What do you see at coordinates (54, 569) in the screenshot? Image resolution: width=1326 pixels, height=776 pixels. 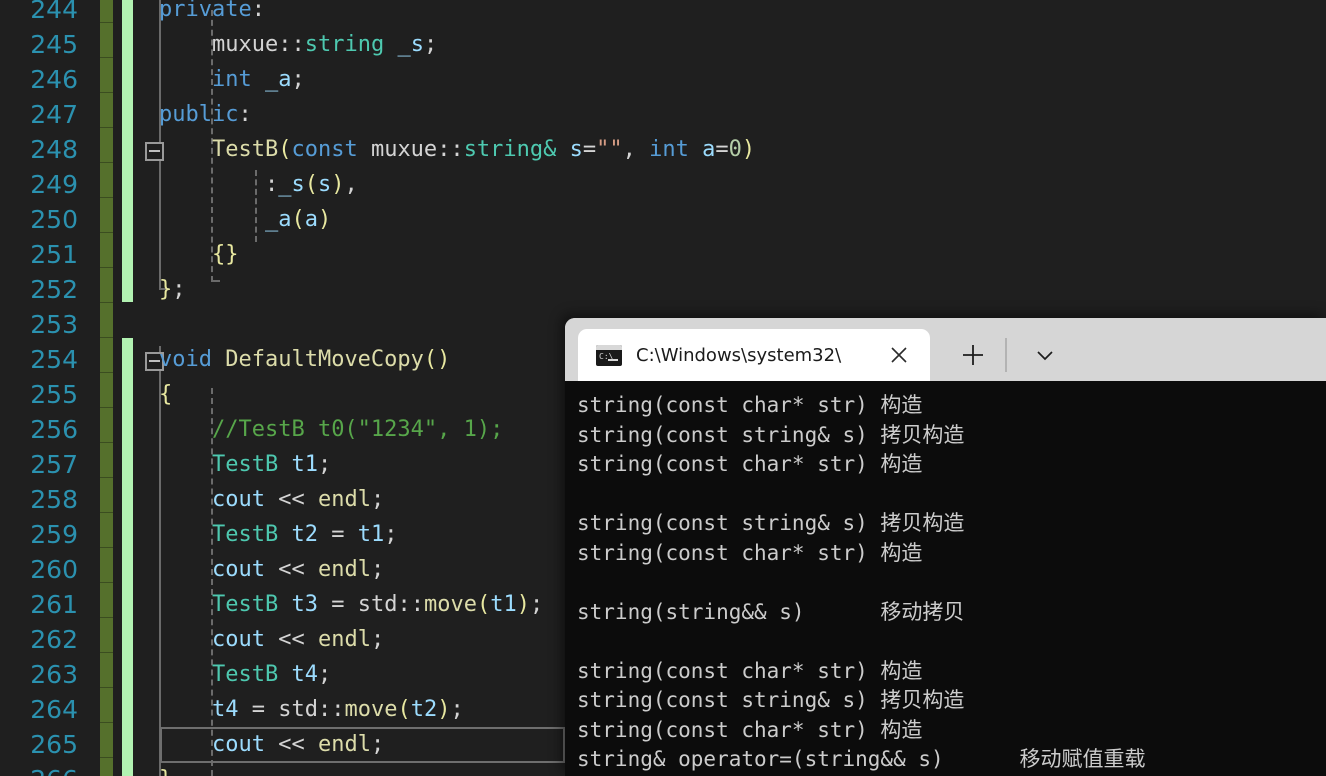 I see `line-number: 260` at bounding box center [54, 569].